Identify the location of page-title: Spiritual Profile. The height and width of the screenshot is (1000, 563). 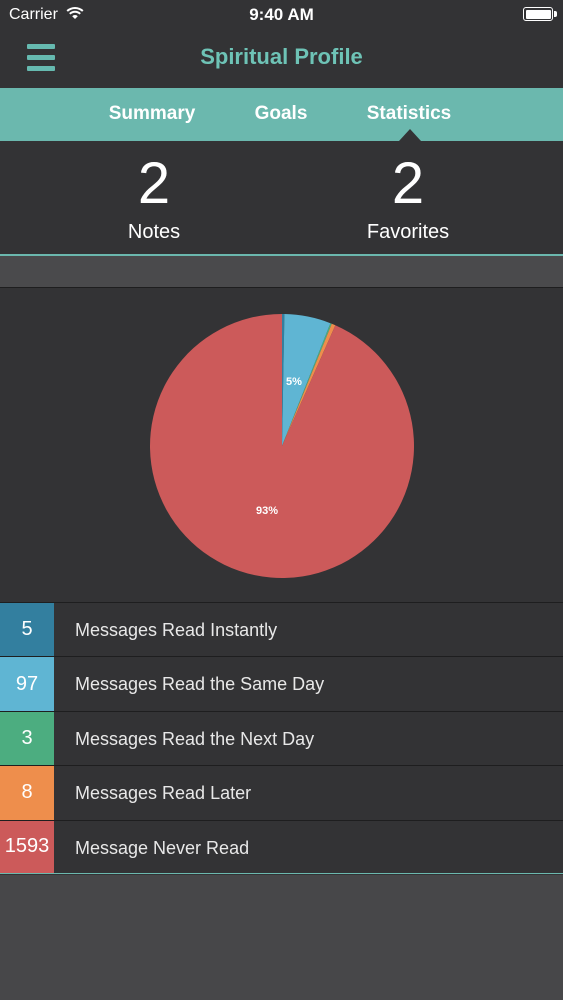
(281, 56).